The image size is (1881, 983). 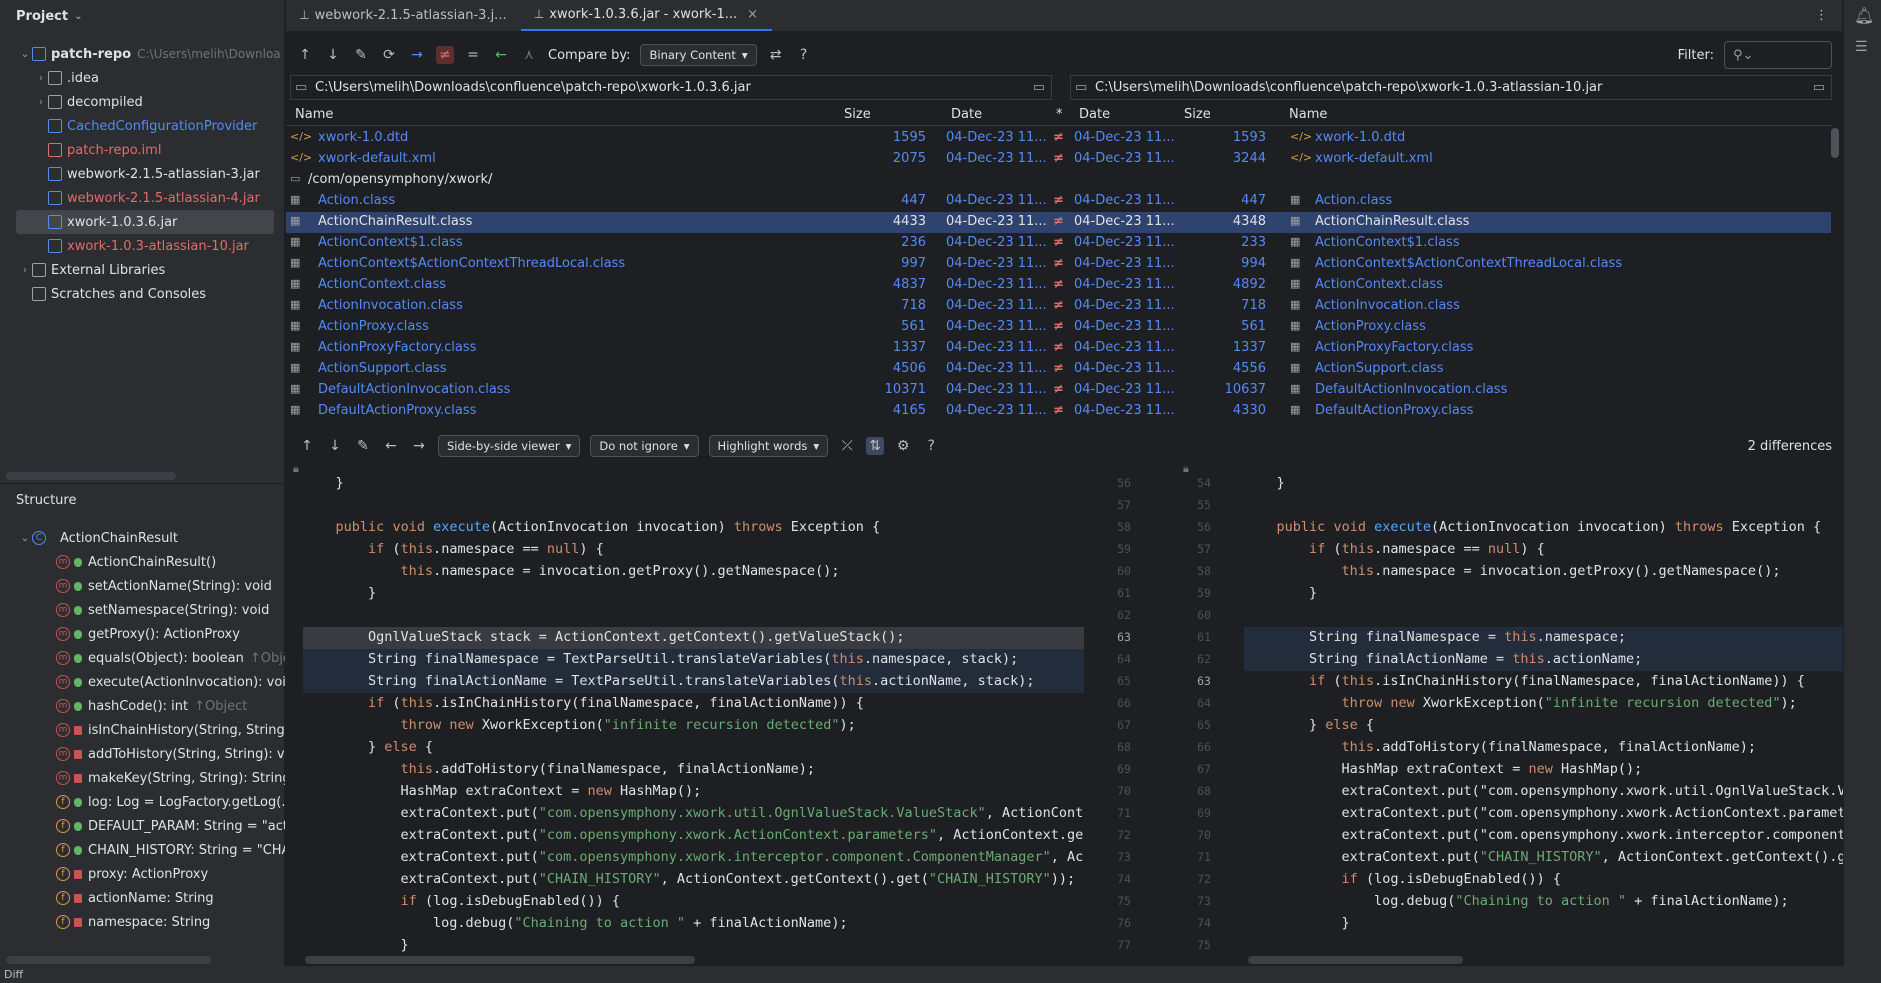 What do you see at coordinates (142, 54) in the screenshot?
I see `project-tree-item: ⌄ patch-repo C:\Users\melih\Downloa` at bounding box center [142, 54].